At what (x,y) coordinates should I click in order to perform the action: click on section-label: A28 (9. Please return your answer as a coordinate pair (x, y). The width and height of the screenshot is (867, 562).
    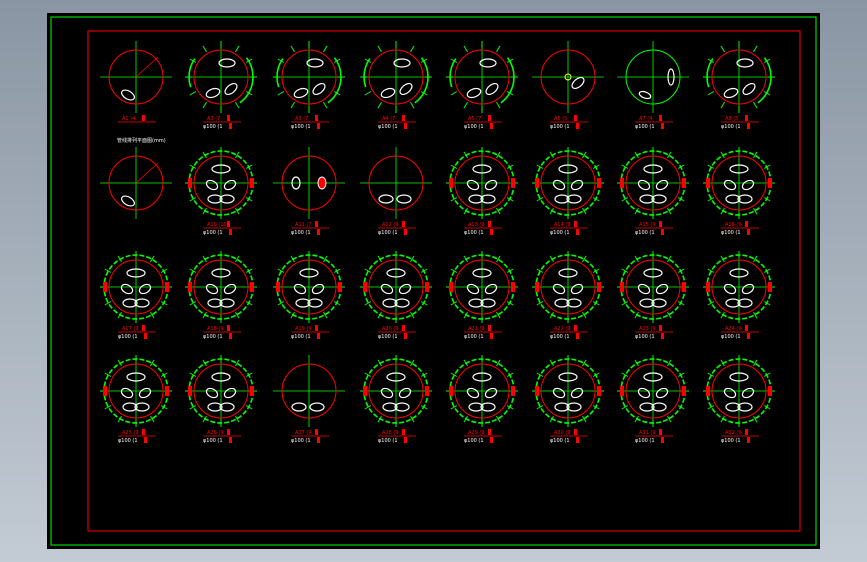
    Looking at the image, I should click on (390, 433).